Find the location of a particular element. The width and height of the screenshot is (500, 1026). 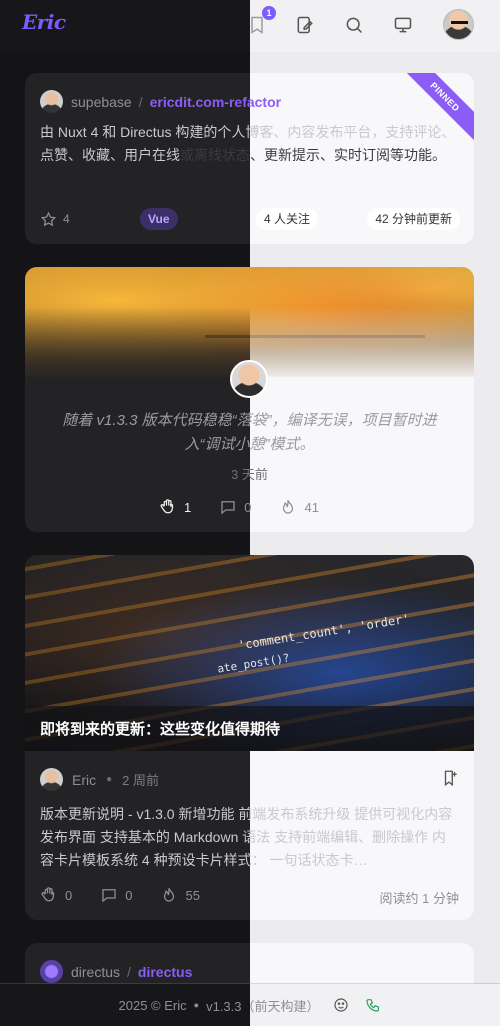

display-icon is located at coordinates (403, 25).